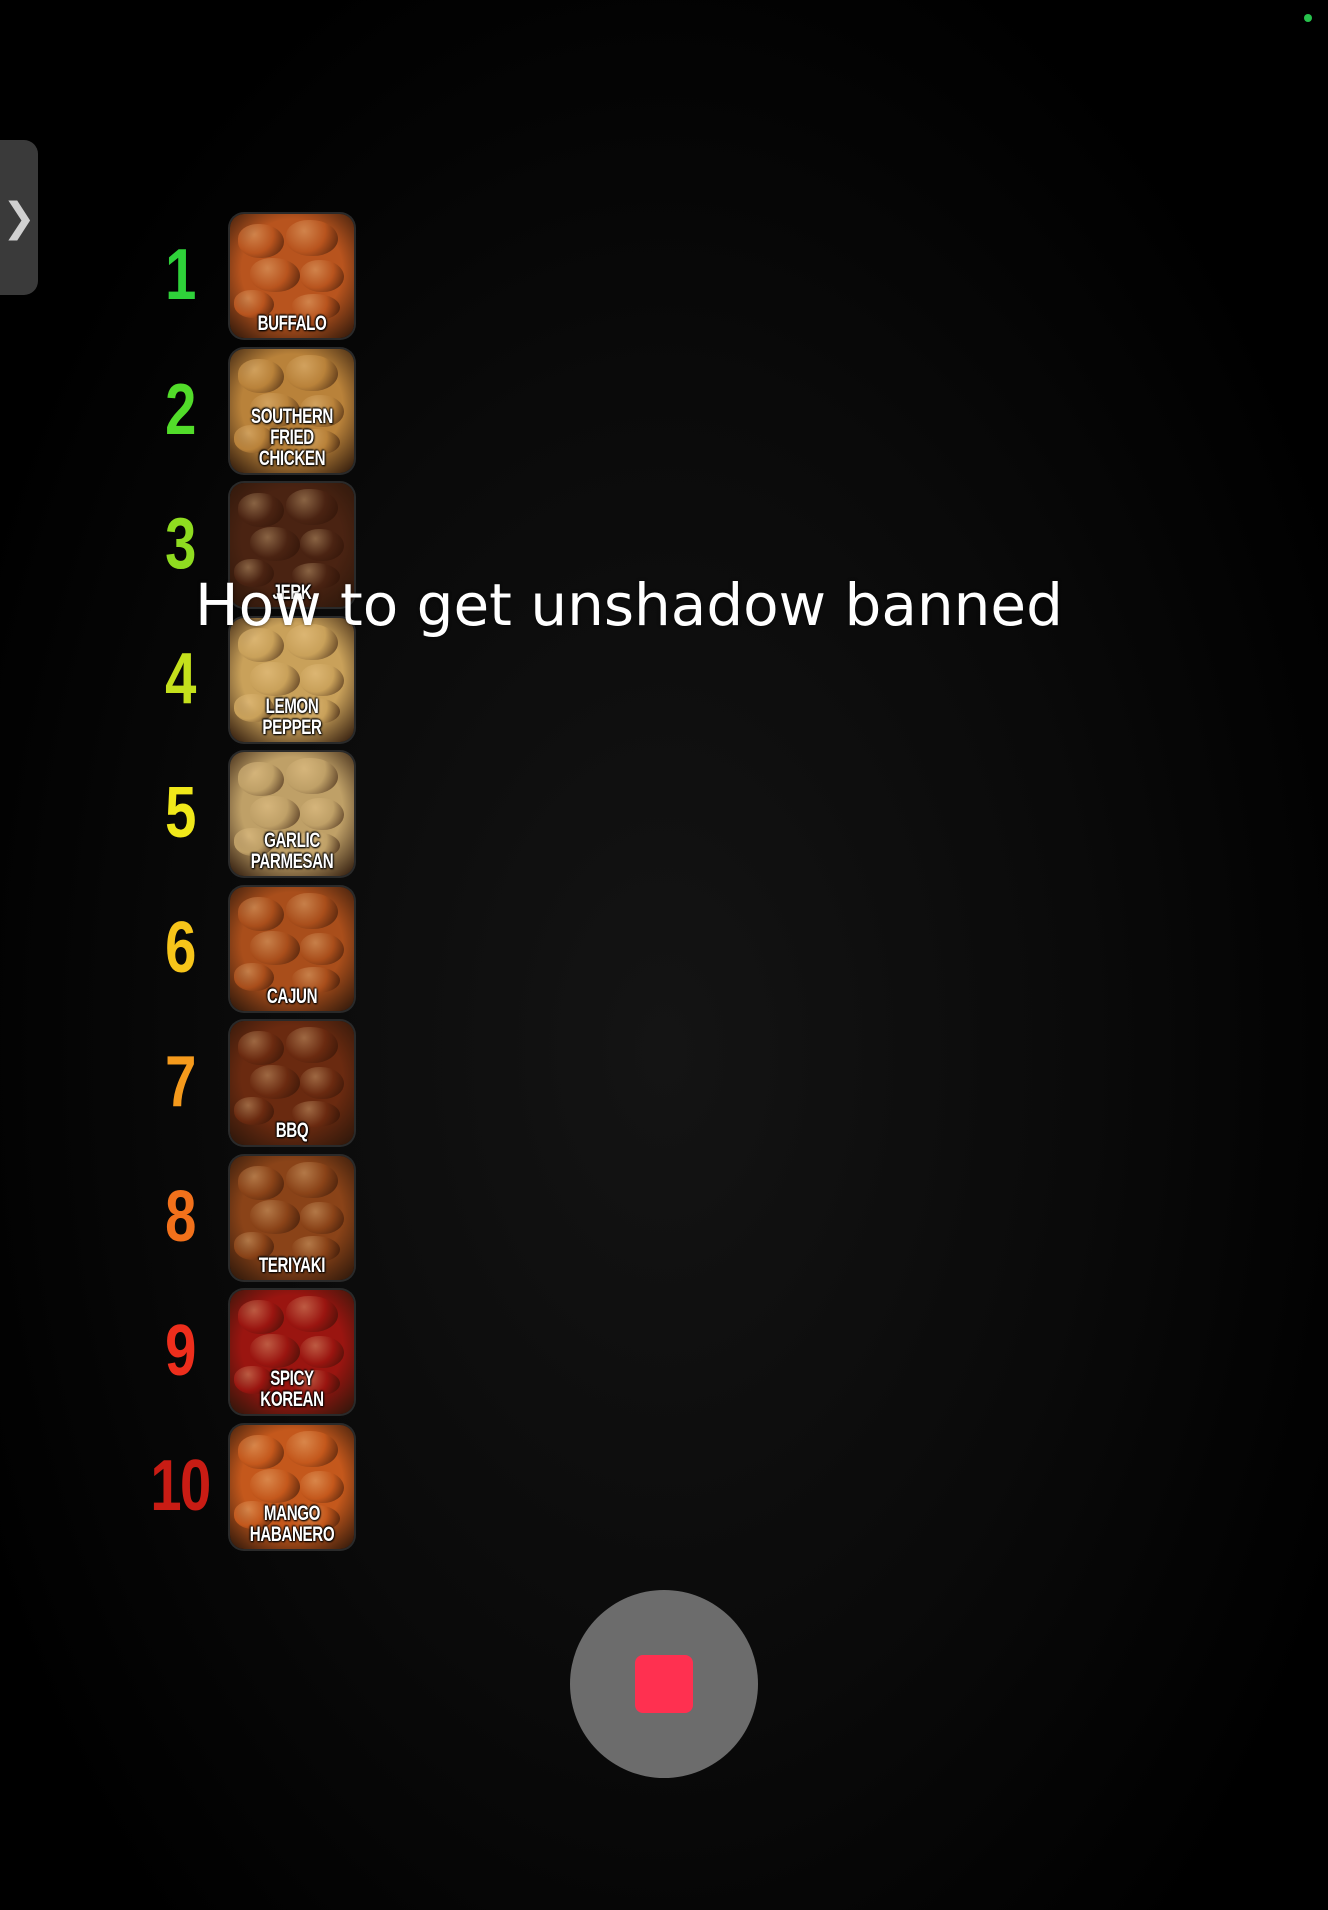 The height and width of the screenshot is (1910, 1328). What do you see at coordinates (292, 716) in the screenshot?
I see `flavor-label: LEMON PEPPER` at bounding box center [292, 716].